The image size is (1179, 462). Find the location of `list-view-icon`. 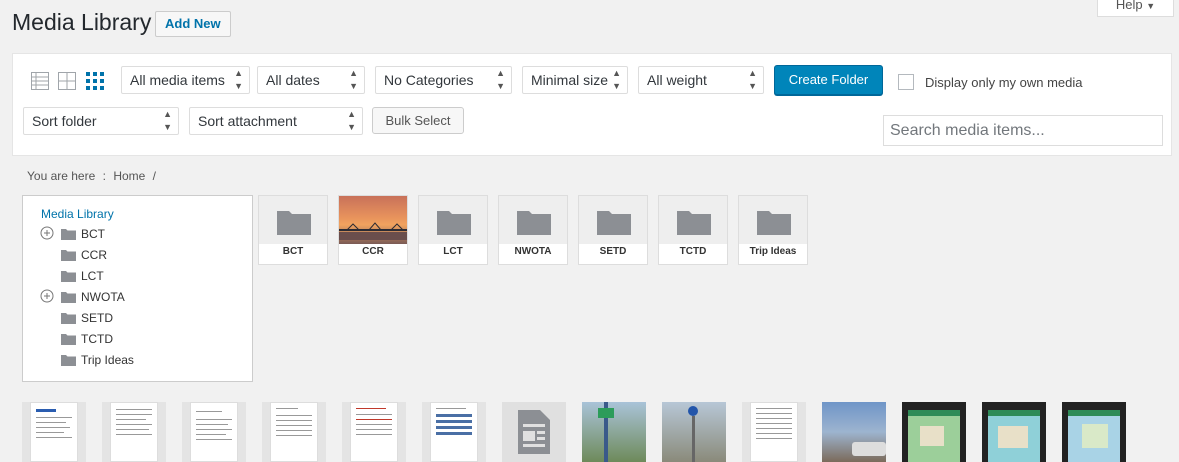

list-view-icon is located at coordinates (40, 81).